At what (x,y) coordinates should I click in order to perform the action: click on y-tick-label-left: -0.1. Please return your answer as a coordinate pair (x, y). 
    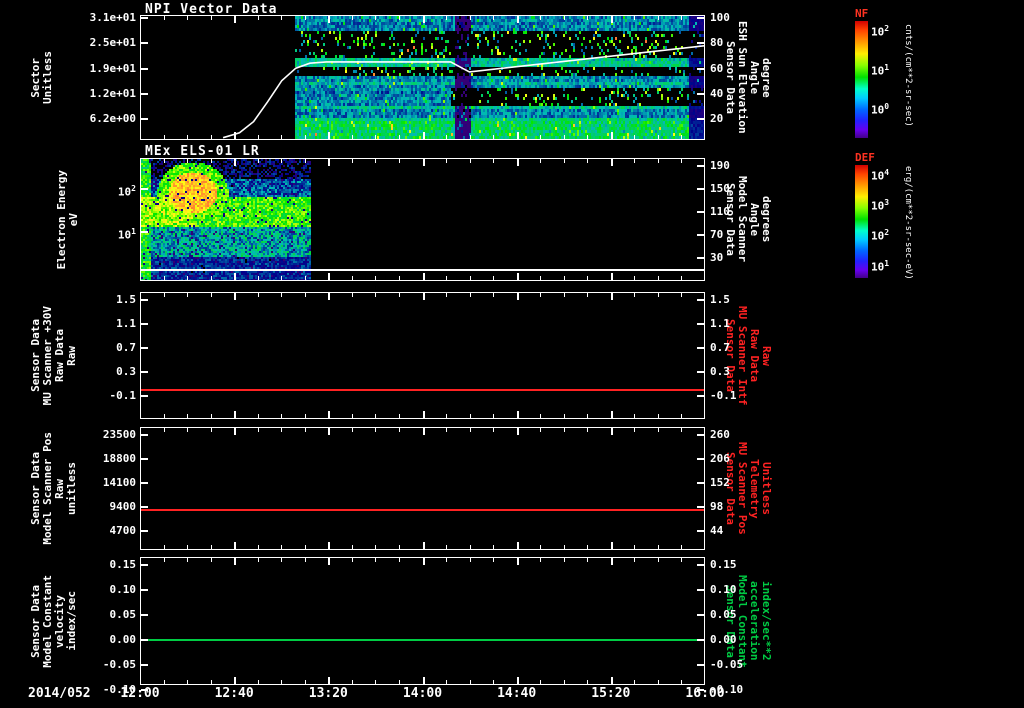
    Looking at the image, I should click on (123, 396).